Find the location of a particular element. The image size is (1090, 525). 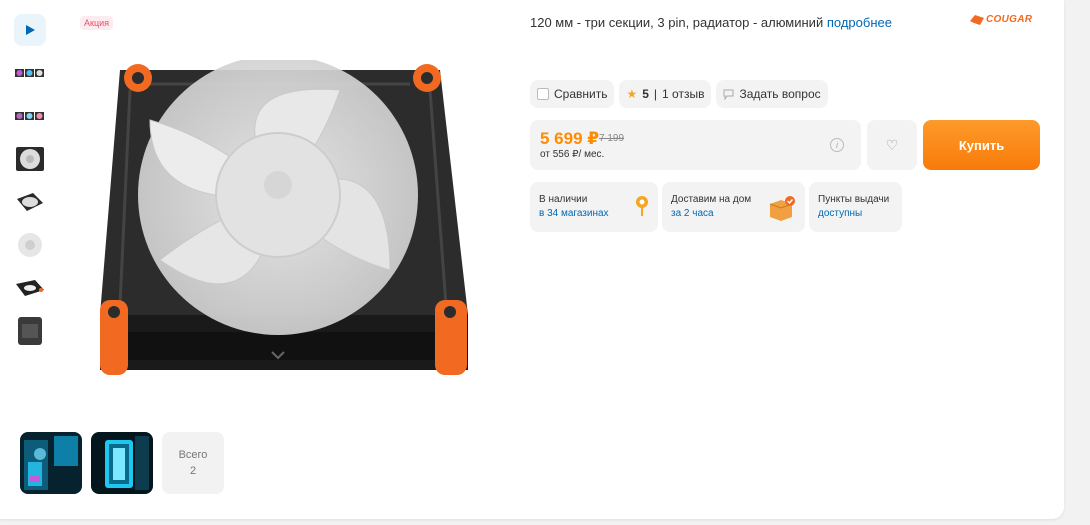

play-icon is located at coordinates (30, 30).